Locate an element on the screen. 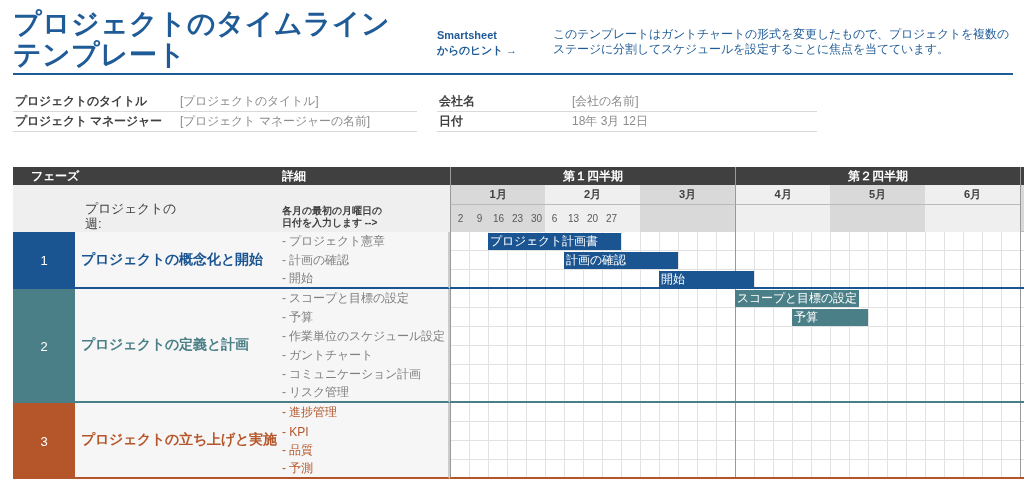  field-label: 会社名 is located at coordinates (457, 101).